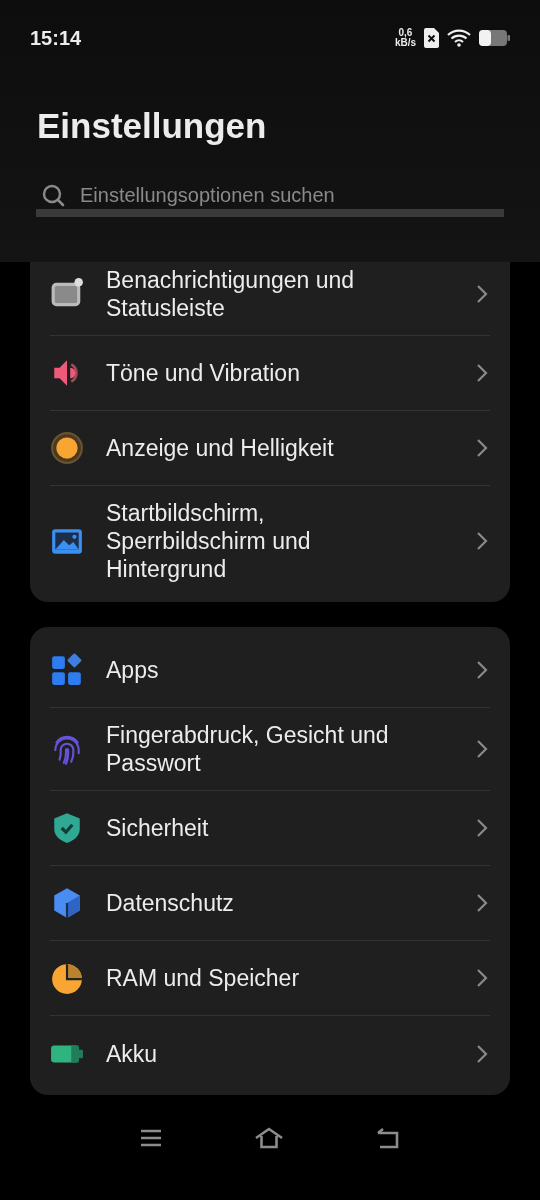 The image size is (540, 1200). I want to click on settings-item: Apps, so click(270, 670).